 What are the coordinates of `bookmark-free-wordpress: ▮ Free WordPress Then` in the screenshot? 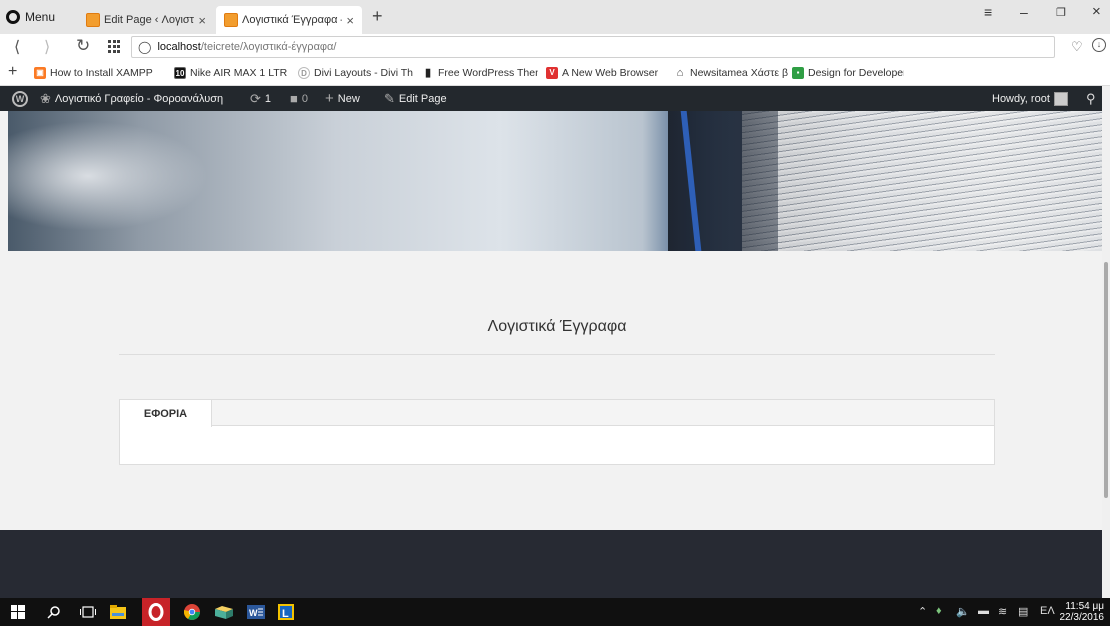 It's located at (480, 73).